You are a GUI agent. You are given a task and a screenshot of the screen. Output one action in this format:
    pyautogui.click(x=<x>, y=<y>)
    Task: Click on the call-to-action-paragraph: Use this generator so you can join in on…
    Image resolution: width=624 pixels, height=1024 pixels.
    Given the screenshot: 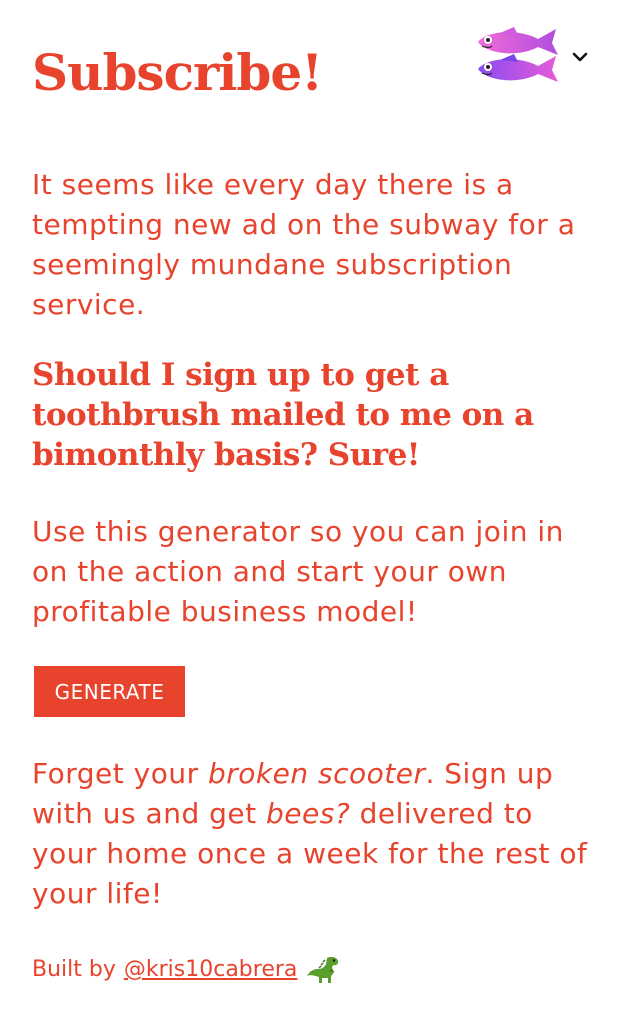 What is the action you would take?
    pyautogui.click(x=298, y=571)
    